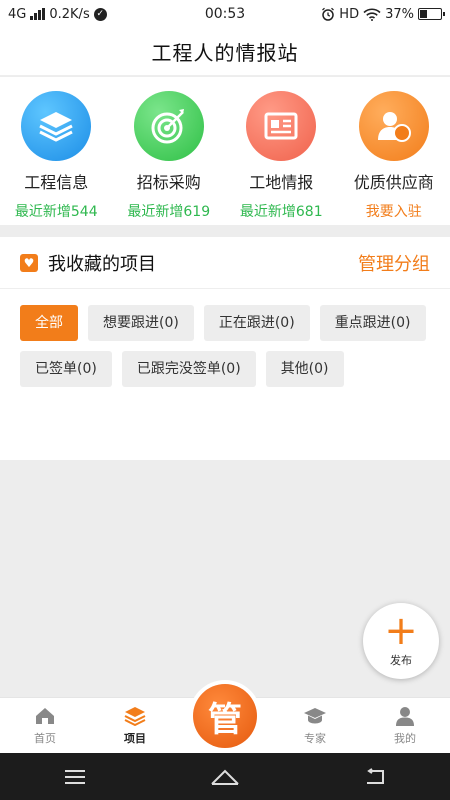  What do you see at coordinates (349, 14) in the screenshot?
I see `hd-indicator: HD` at bounding box center [349, 14].